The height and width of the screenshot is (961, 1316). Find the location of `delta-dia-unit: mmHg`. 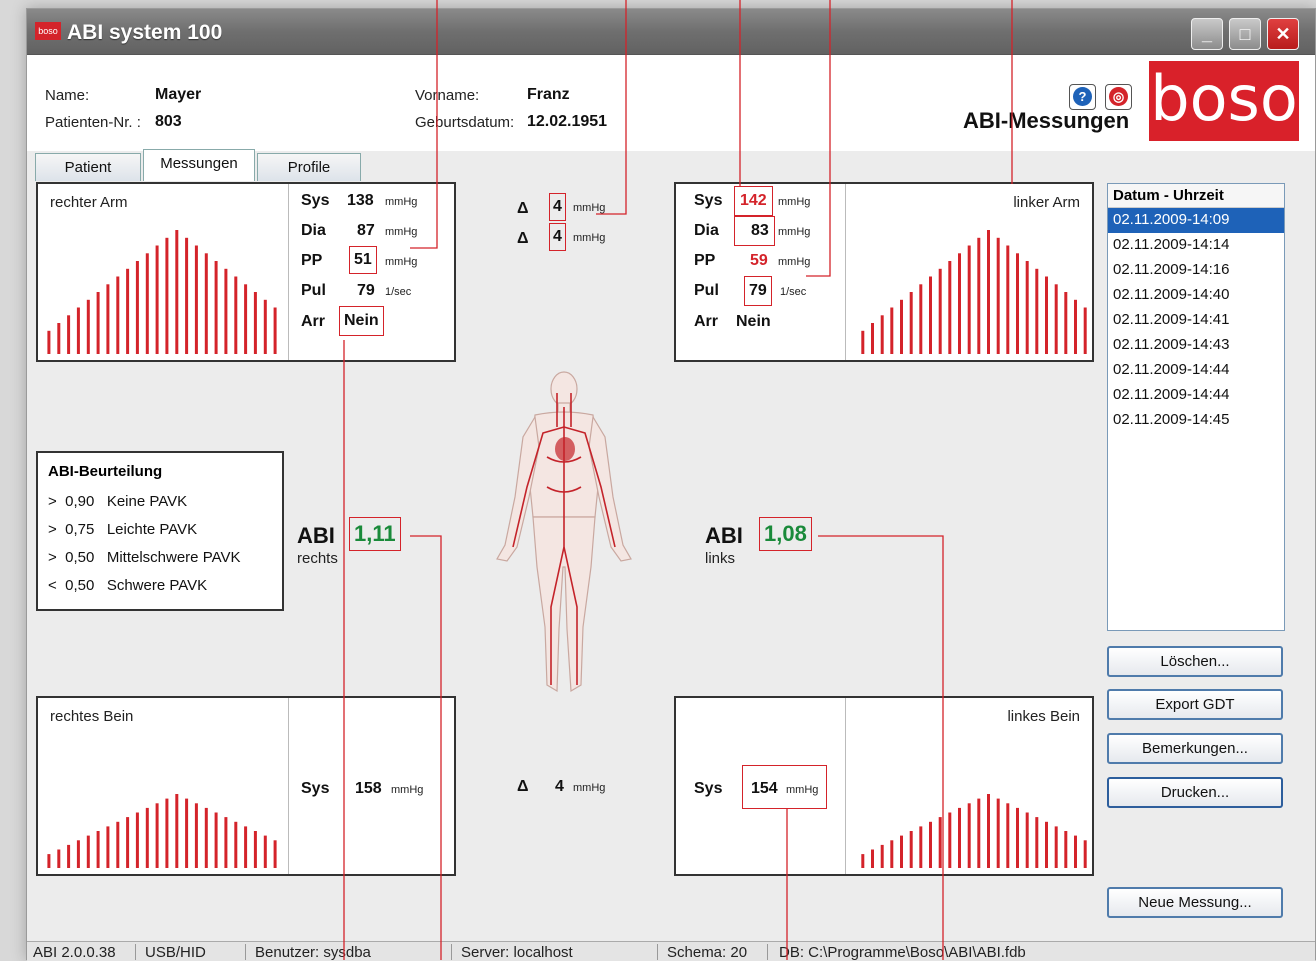

delta-dia-unit: mmHg is located at coordinates (589, 238).